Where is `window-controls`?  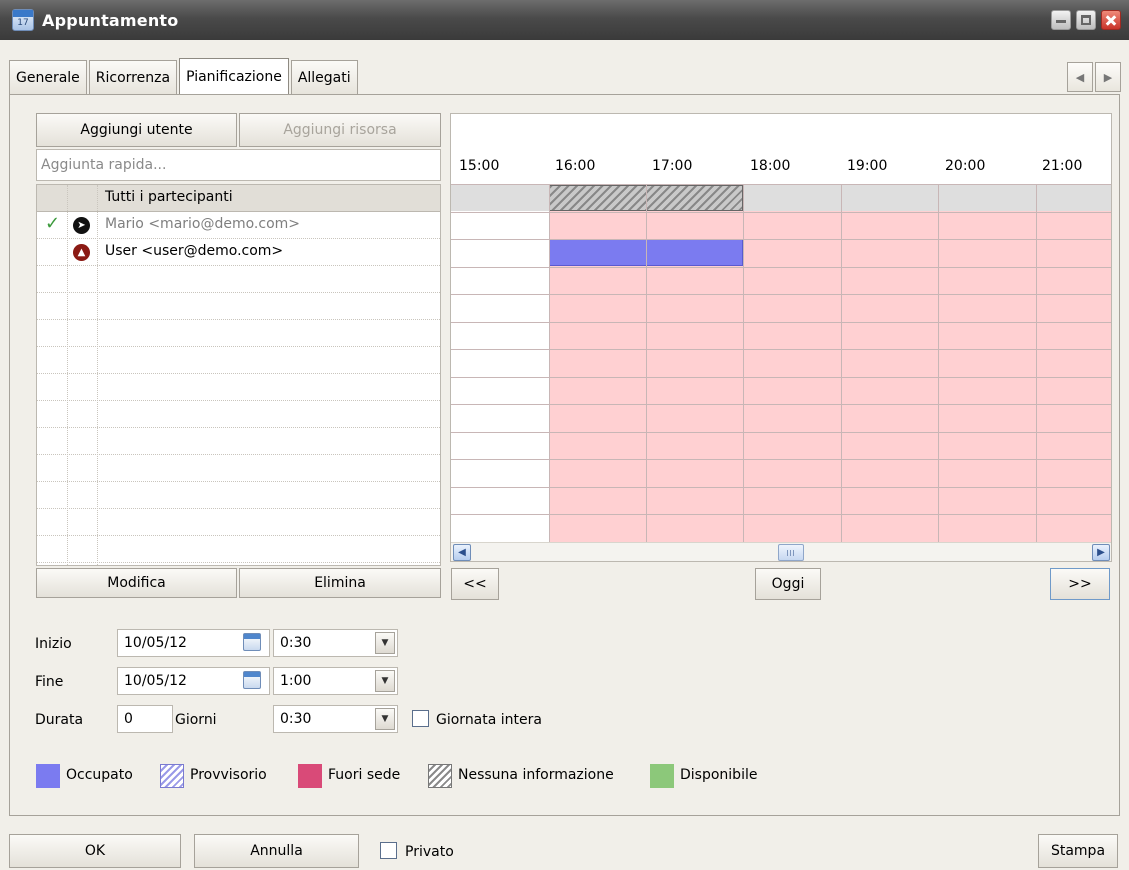
window-controls is located at coordinates (1086, 20).